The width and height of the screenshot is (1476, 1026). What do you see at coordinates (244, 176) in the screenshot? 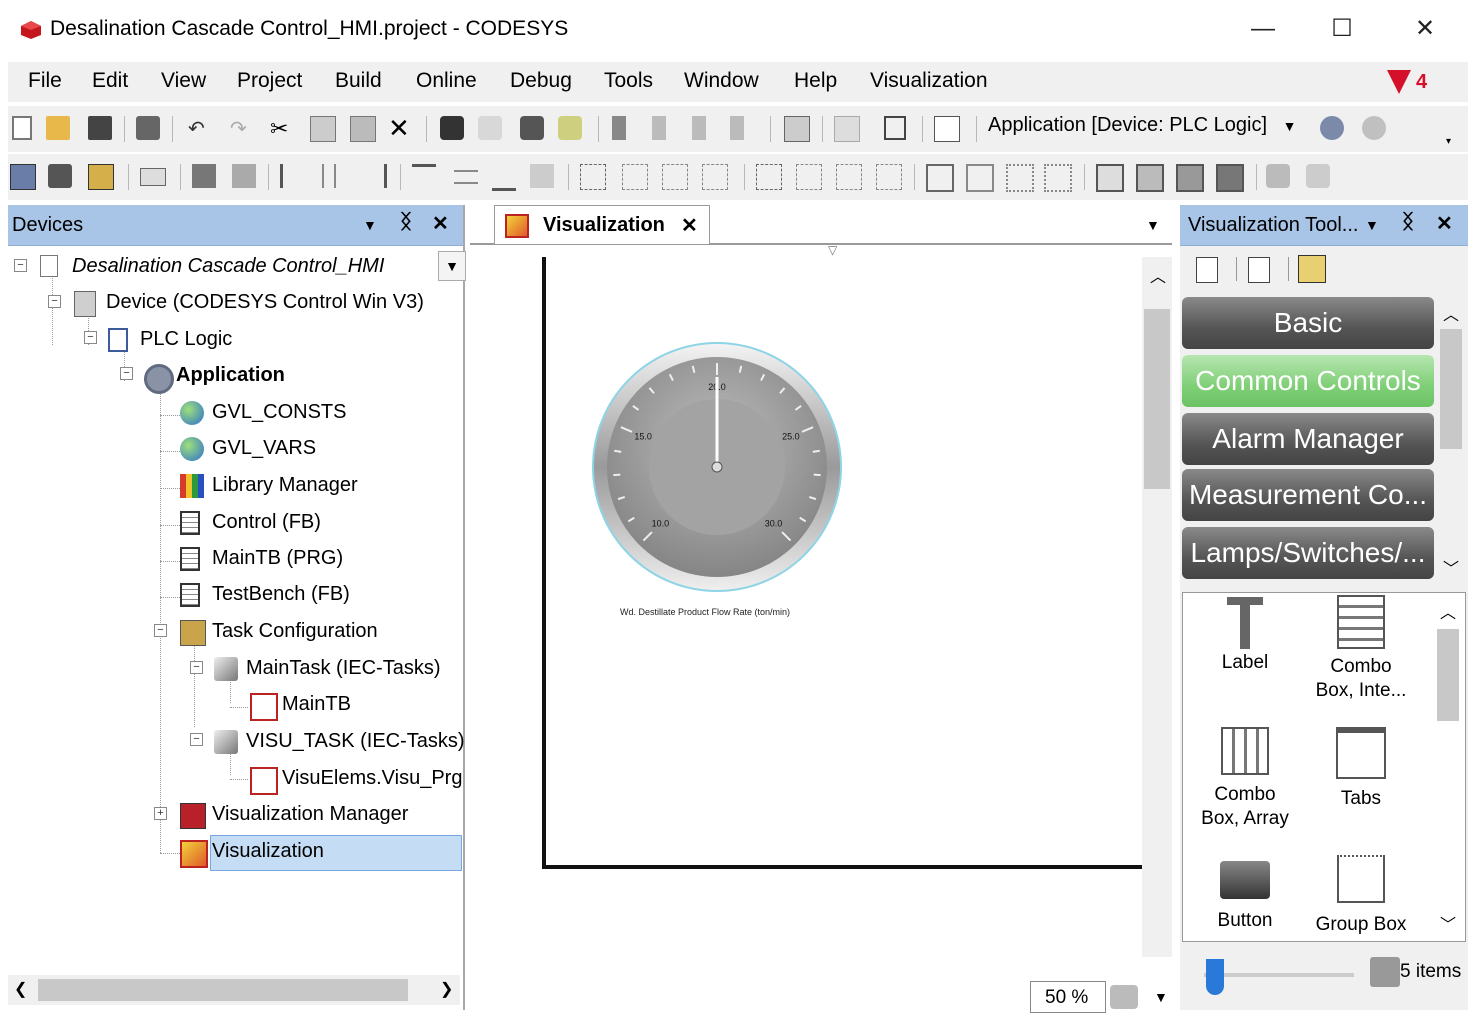
I see `ungroup-icon` at bounding box center [244, 176].